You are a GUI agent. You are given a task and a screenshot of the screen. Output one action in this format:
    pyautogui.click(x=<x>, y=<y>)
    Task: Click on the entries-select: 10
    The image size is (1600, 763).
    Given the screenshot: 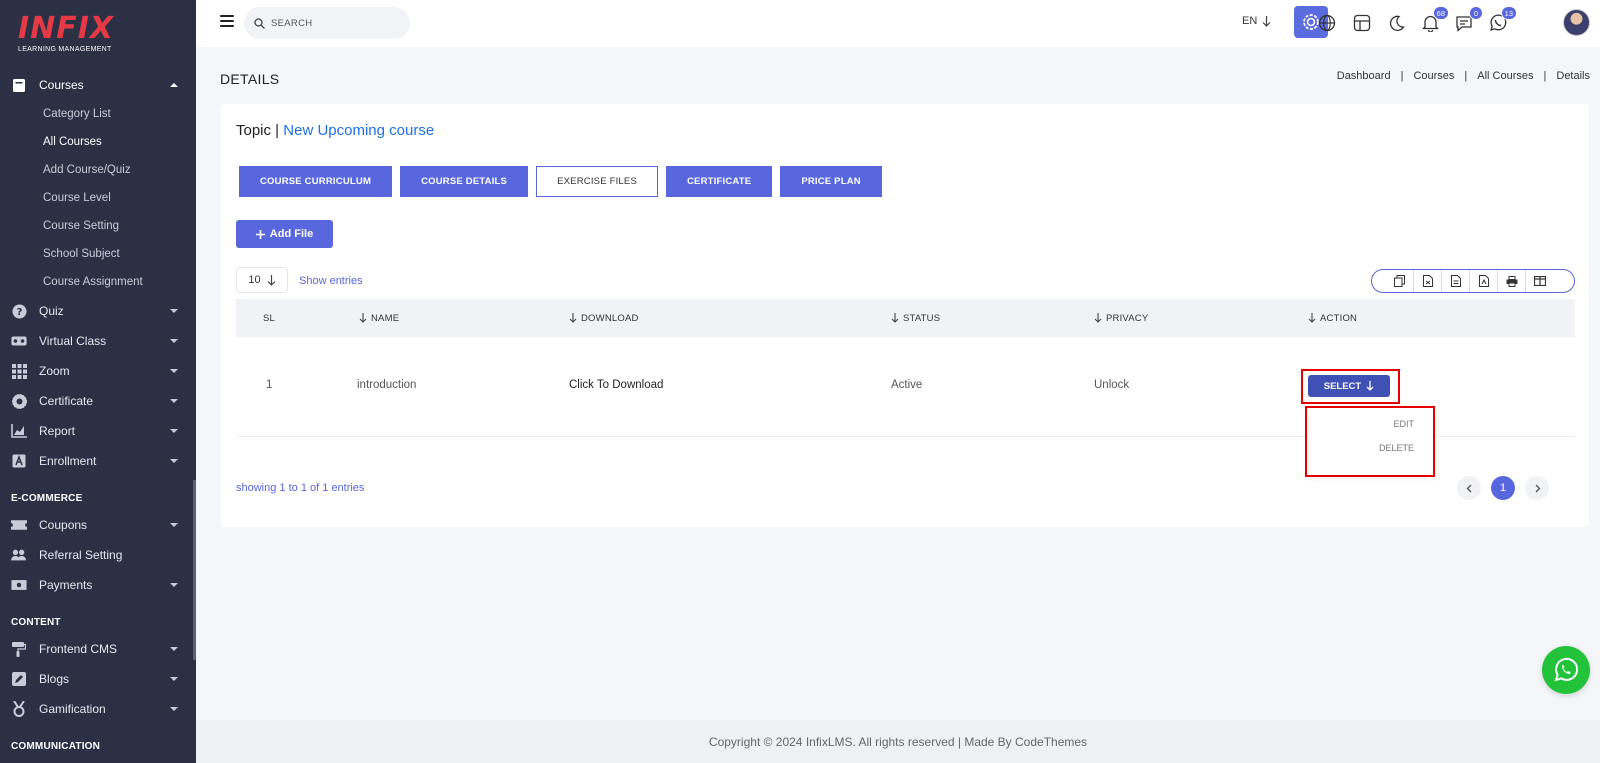 What is the action you would take?
    pyautogui.click(x=262, y=280)
    